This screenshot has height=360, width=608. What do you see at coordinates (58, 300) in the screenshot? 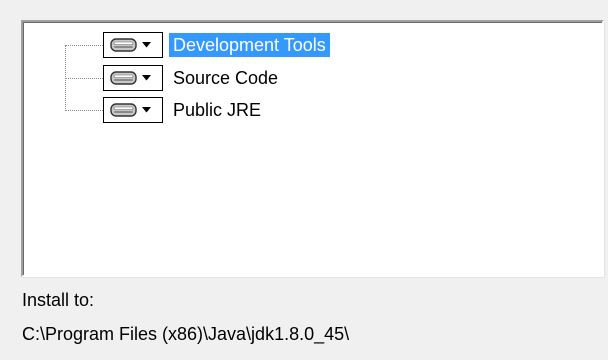
I see `install-to-label: Install to:` at bounding box center [58, 300].